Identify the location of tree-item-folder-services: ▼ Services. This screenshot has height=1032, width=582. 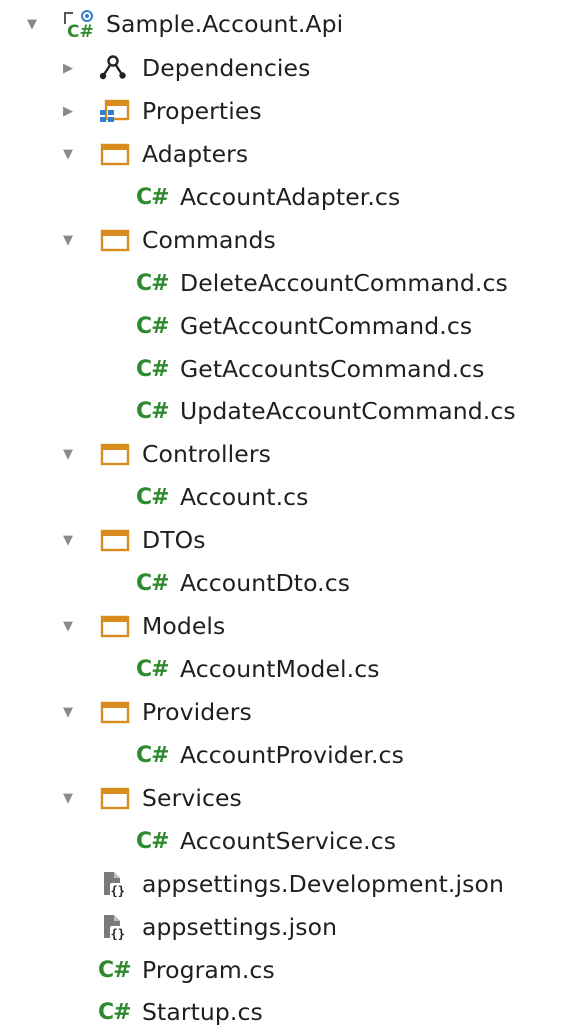
(151, 798).